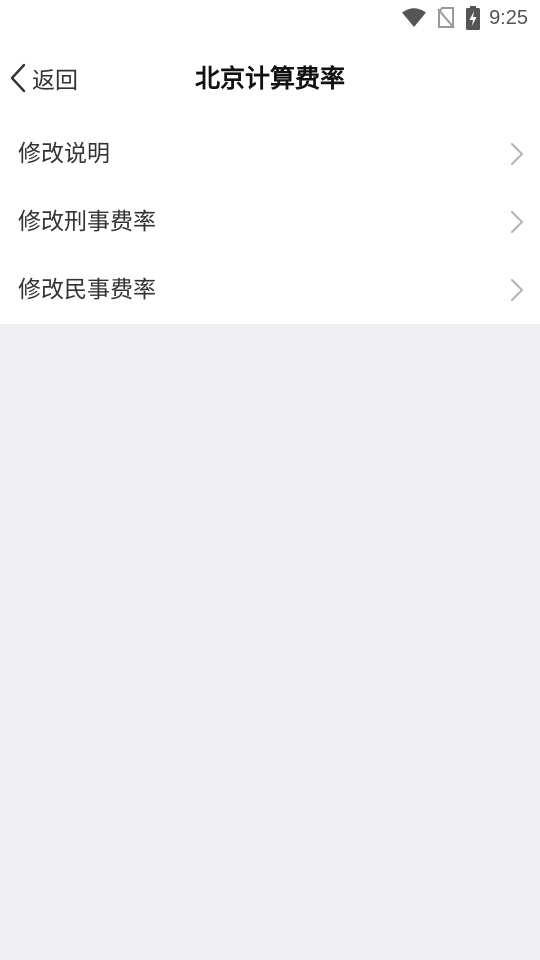 The height and width of the screenshot is (960, 540). I want to click on menu-item-edit-notes: 修改说明, so click(270, 154).